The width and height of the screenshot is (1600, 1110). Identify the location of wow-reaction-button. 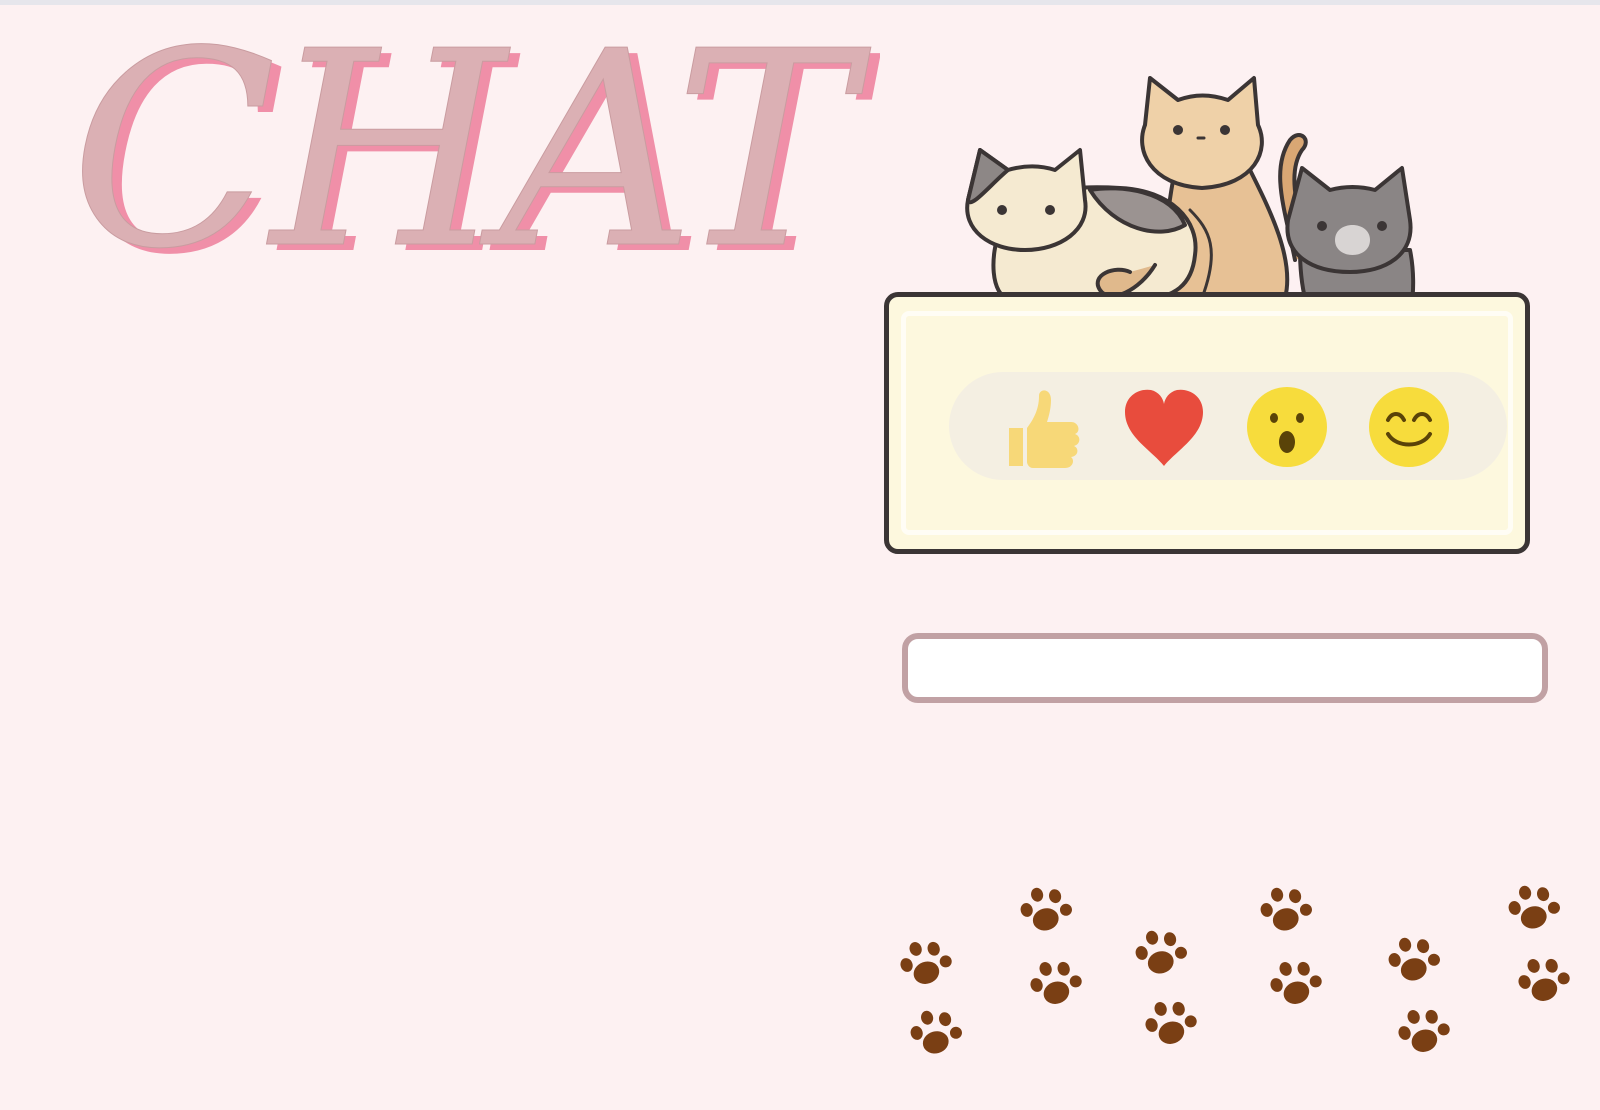
(1287, 427).